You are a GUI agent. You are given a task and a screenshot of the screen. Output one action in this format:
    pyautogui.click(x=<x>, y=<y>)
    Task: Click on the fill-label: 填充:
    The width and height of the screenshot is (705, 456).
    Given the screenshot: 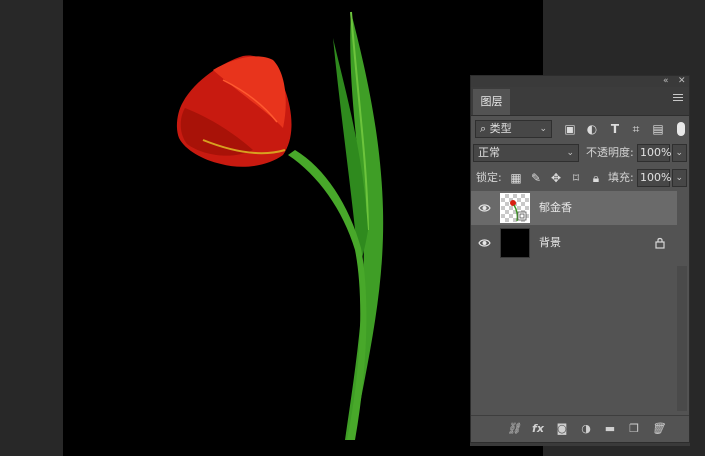 What is the action you would take?
    pyautogui.click(x=621, y=177)
    